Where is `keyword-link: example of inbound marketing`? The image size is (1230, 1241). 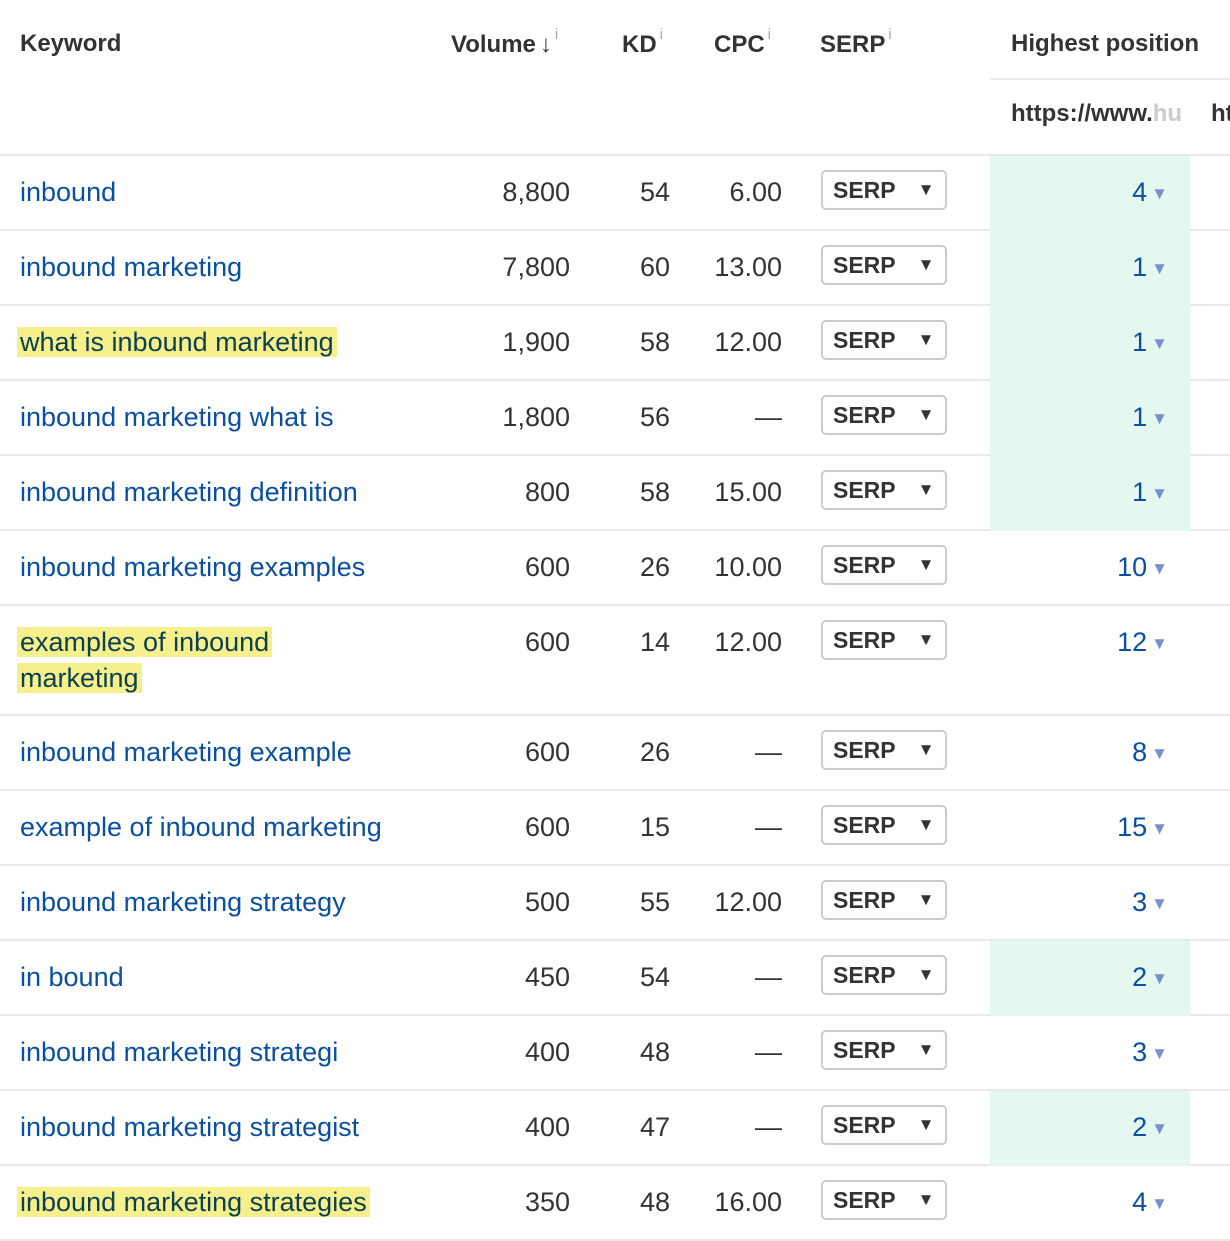
keyword-link: example of inbound marketing is located at coordinates (205, 827).